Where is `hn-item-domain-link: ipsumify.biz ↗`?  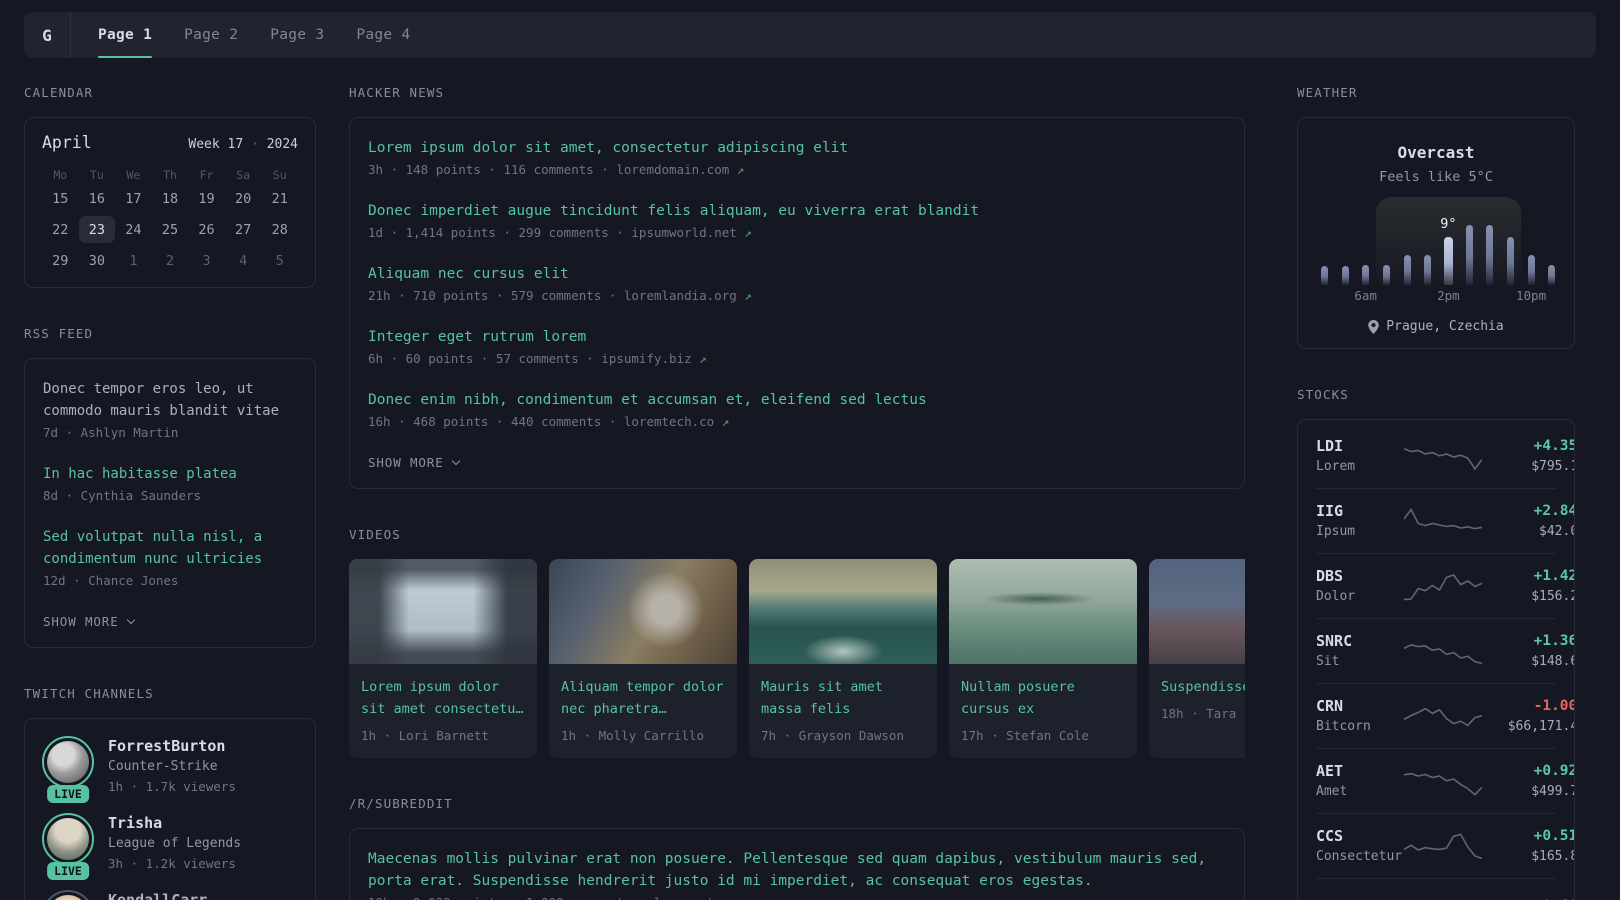 hn-item-domain-link: ipsumify.biz ↗ is located at coordinates (653, 358).